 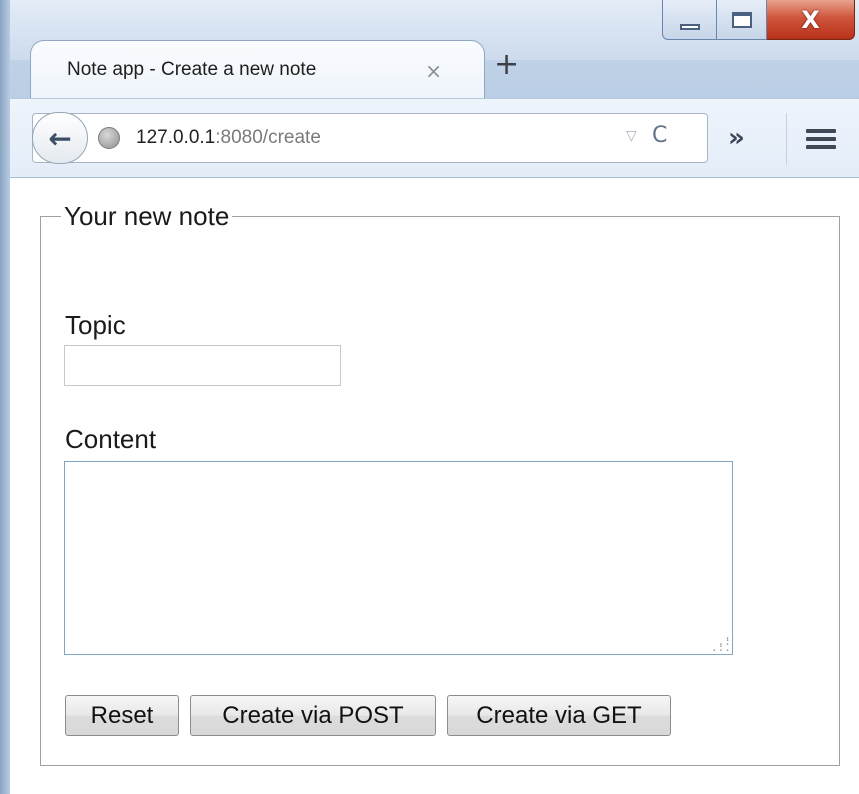 I want to click on form-buttons: Reset Create via POST Create via GET, so click(x=368, y=715).